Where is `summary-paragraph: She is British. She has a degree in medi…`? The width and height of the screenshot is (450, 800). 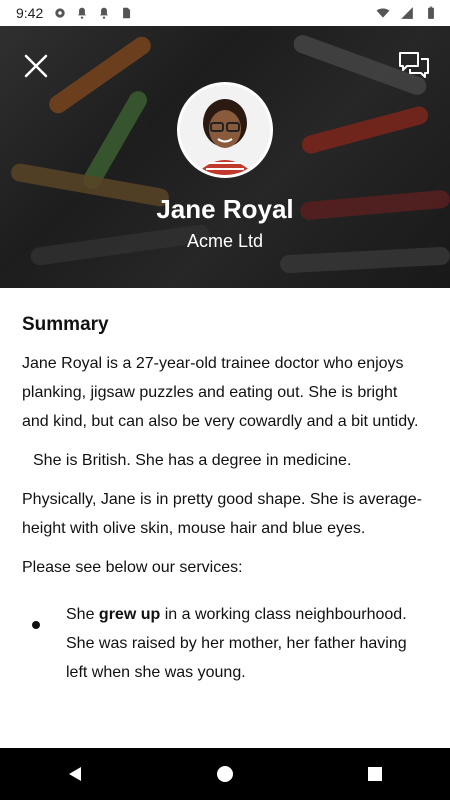 summary-paragraph: She is British. She has a degree in medi… is located at coordinates (192, 460).